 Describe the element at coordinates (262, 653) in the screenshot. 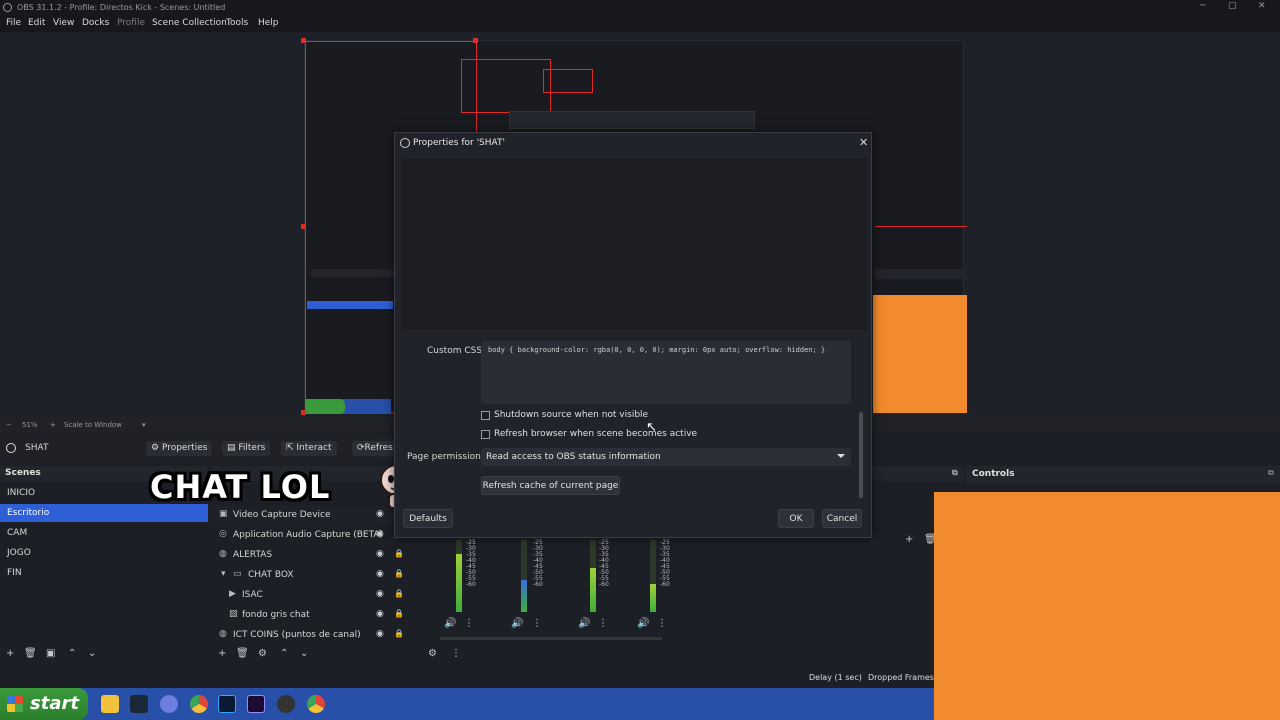

I see `source-properties-icon: ⚙` at that location.